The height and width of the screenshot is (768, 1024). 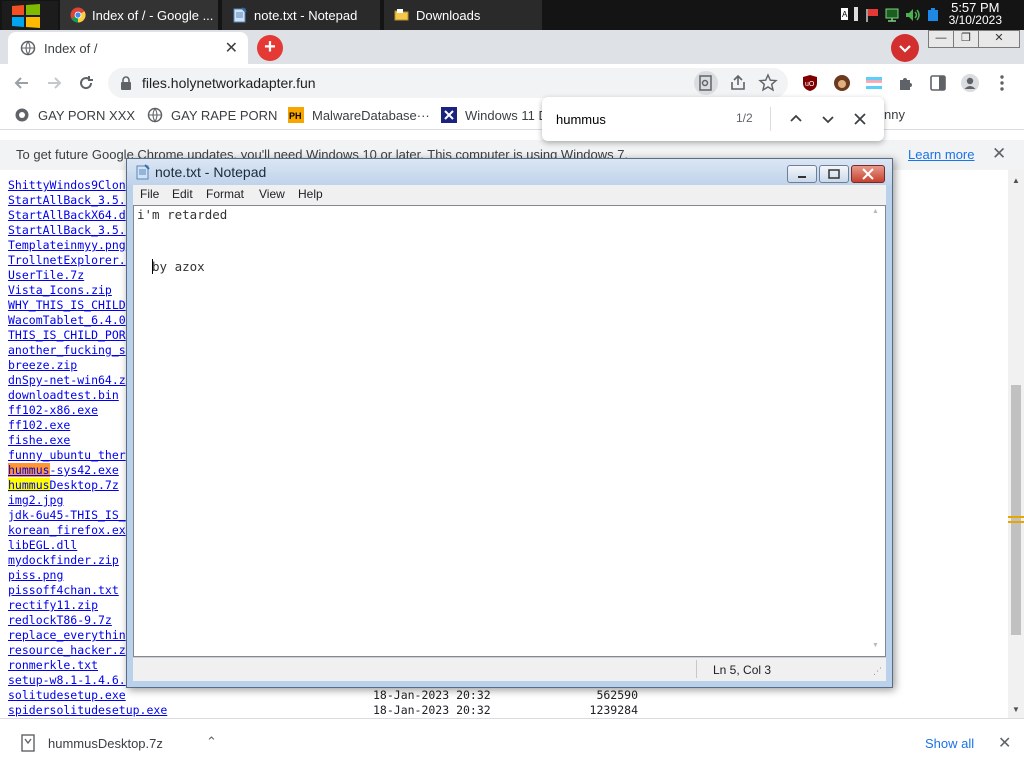 What do you see at coordinates (448, 83) in the screenshot?
I see `address-bar: files.holynetworkadapter.fun` at bounding box center [448, 83].